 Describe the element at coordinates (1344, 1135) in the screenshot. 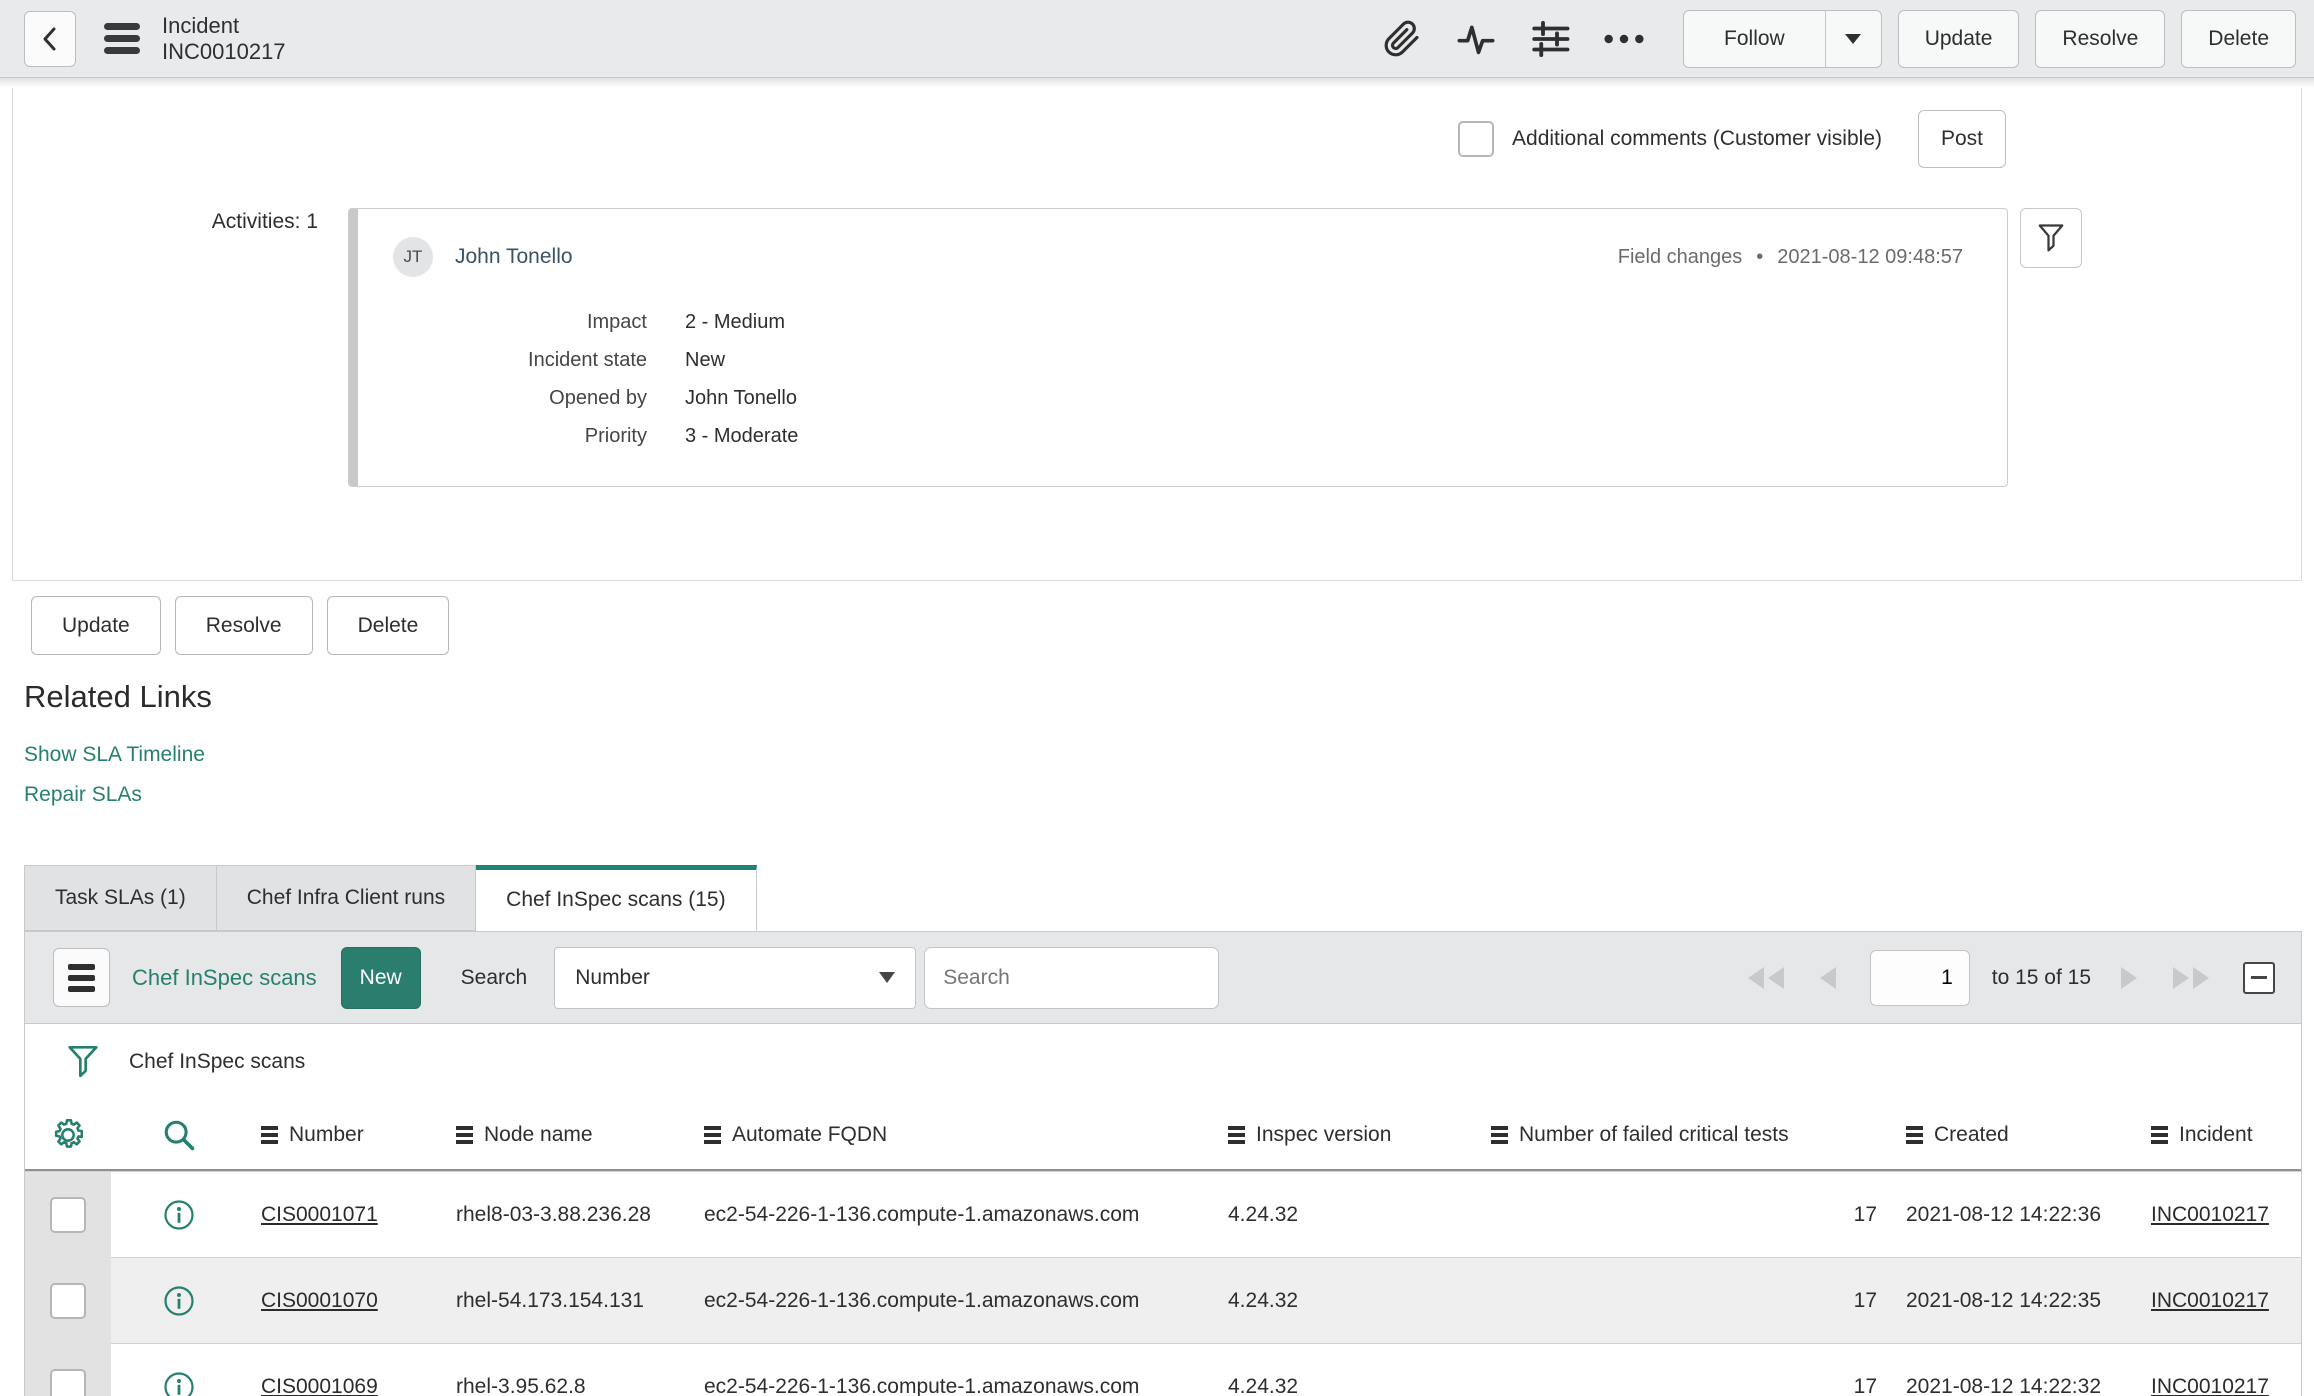

I see `column-header-inspec-version: Inspec version` at that location.